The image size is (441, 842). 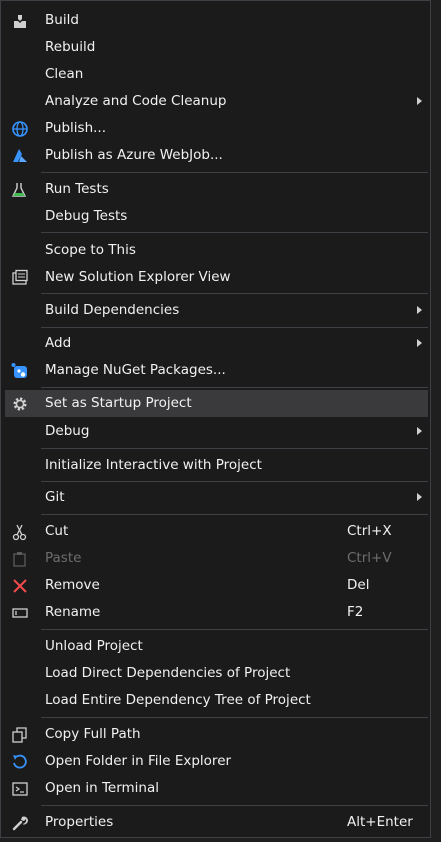 What do you see at coordinates (20, 21) in the screenshot?
I see `build-icon` at bounding box center [20, 21].